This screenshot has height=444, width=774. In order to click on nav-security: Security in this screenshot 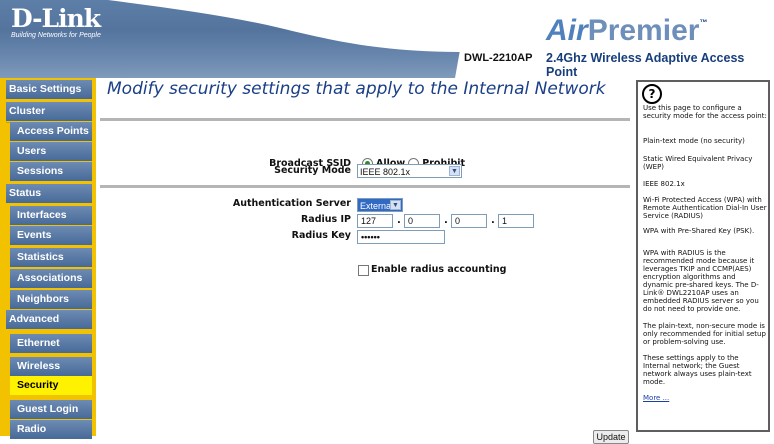, I will do `click(51, 385)`.